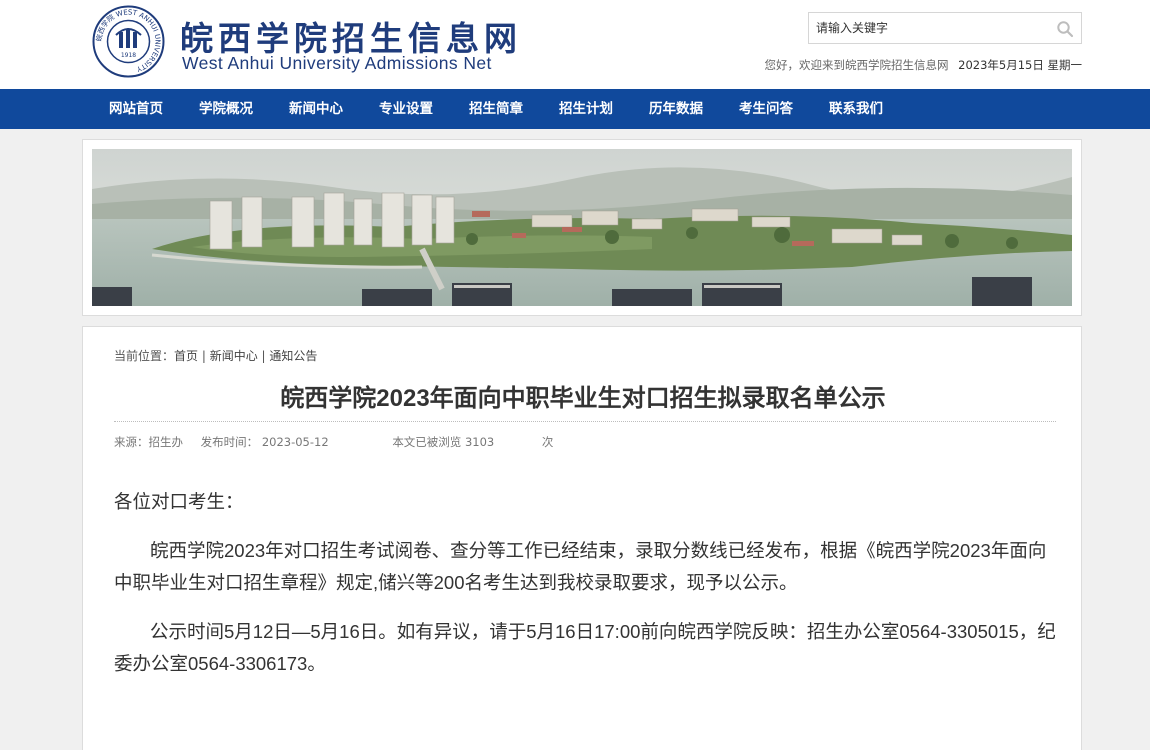  I want to click on nav-item-home: 网站首页, so click(136, 109).